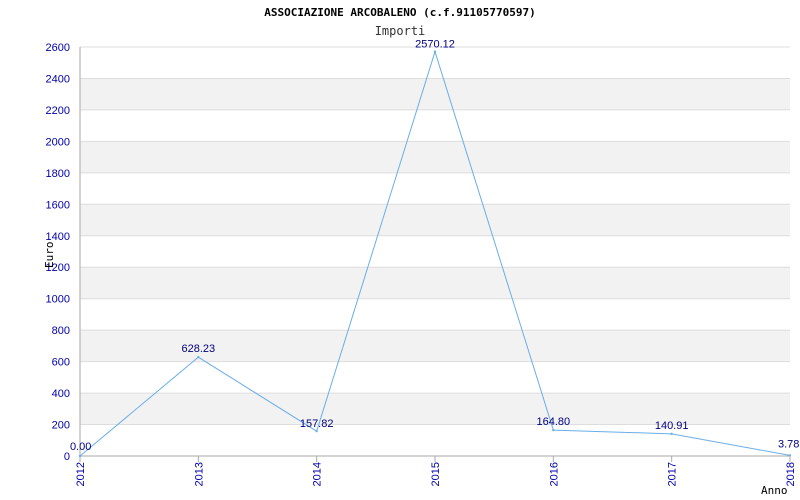  I want to click on x-tick-label: 2018, so click(791, 474).